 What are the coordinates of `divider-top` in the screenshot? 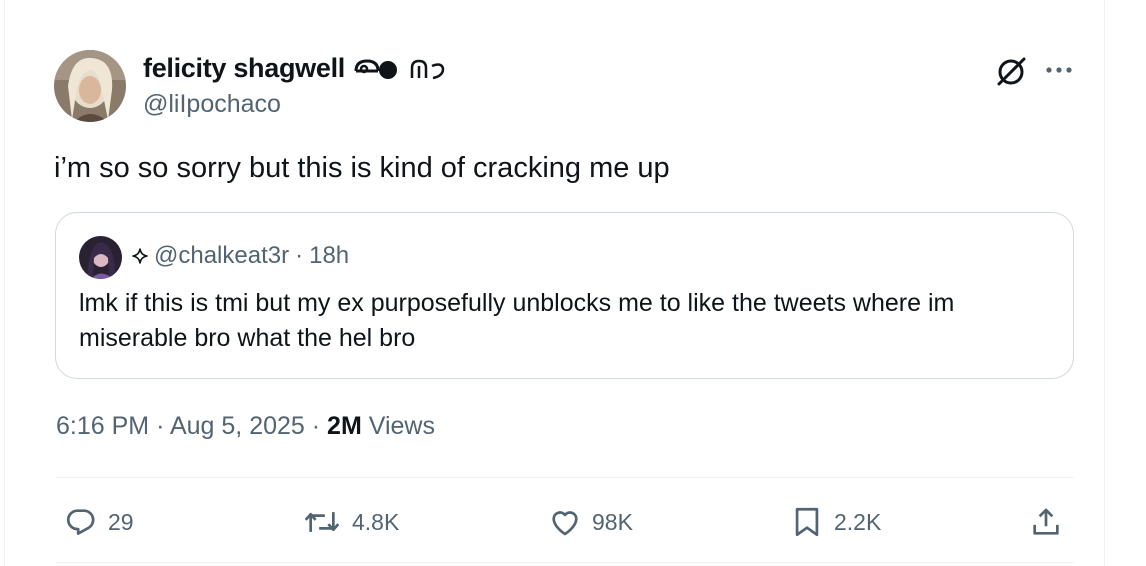 It's located at (565, 477).